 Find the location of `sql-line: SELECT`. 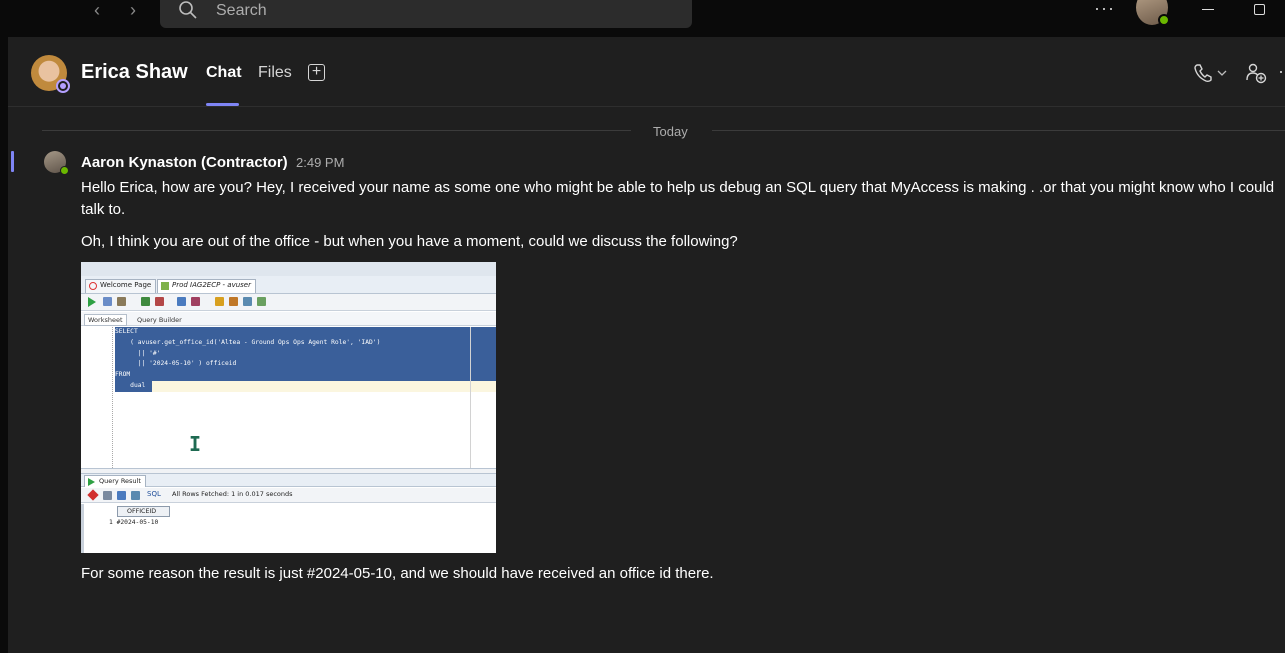

sql-line: SELECT is located at coordinates (126, 331).